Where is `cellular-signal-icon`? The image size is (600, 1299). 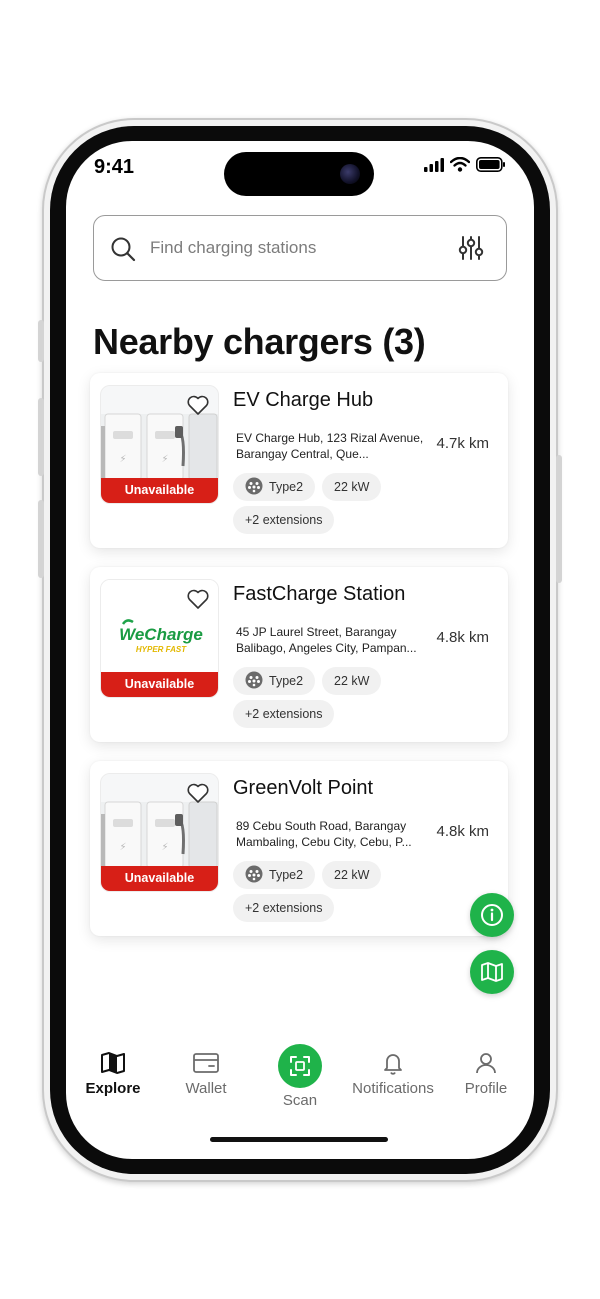
cellular-signal-icon is located at coordinates (434, 164).